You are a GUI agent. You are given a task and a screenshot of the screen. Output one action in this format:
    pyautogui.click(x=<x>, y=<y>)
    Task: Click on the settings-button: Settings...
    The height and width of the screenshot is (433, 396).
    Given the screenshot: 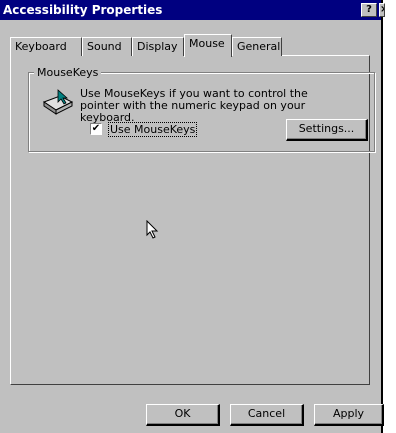 What is the action you would take?
    pyautogui.click(x=327, y=130)
    